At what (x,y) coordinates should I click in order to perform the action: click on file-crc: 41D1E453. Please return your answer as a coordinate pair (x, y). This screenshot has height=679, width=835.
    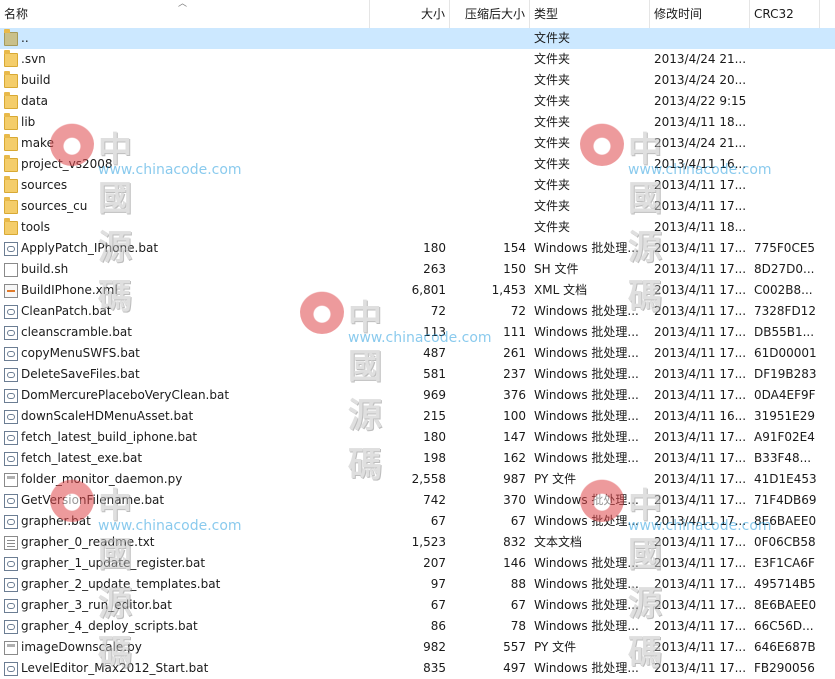
    Looking at the image, I should click on (785, 479).